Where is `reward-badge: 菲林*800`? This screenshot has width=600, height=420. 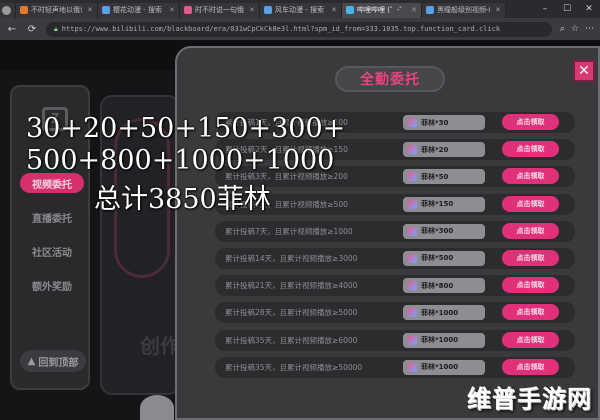
reward-badge: 菲林*800 is located at coordinates (444, 286).